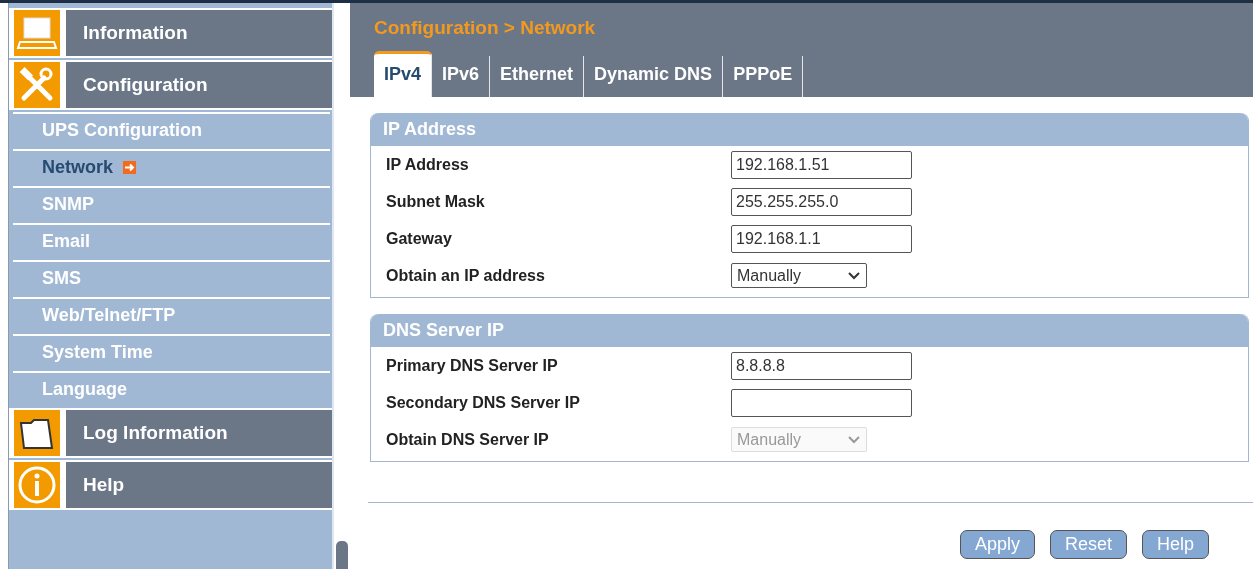 The image size is (1253, 569). What do you see at coordinates (821, 238) in the screenshot?
I see `text-field: 192.168.1.1` at bounding box center [821, 238].